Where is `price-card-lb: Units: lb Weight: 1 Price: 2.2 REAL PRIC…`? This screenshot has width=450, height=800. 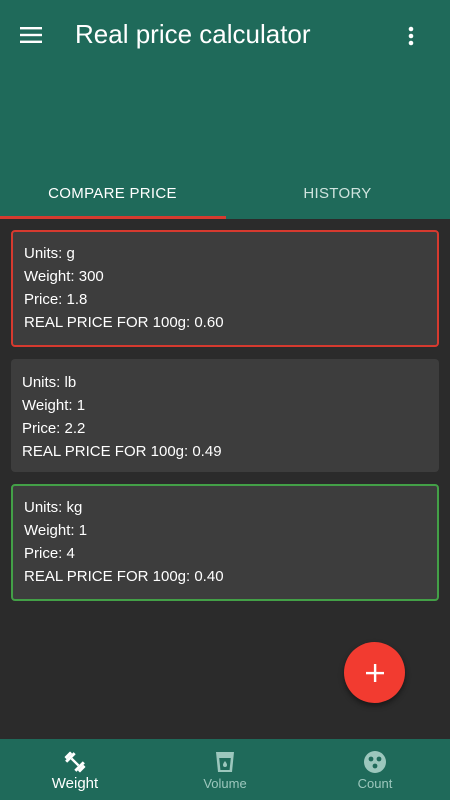
price-card-lb: Units: lb Weight: 1 Price: 2.2 REAL PRIC… is located at coordinates (225, 415).